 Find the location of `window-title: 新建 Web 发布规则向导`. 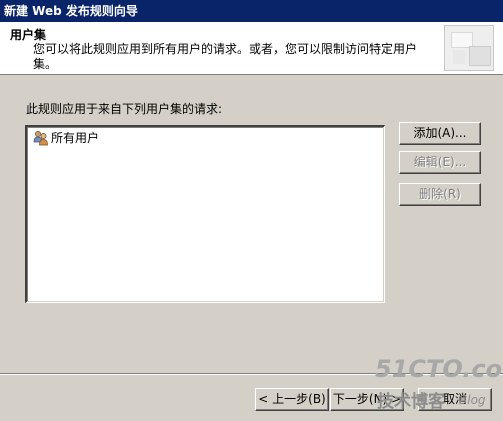

window-title: 新建 Web 发布规则向导 is located at coordinates (71, 11).